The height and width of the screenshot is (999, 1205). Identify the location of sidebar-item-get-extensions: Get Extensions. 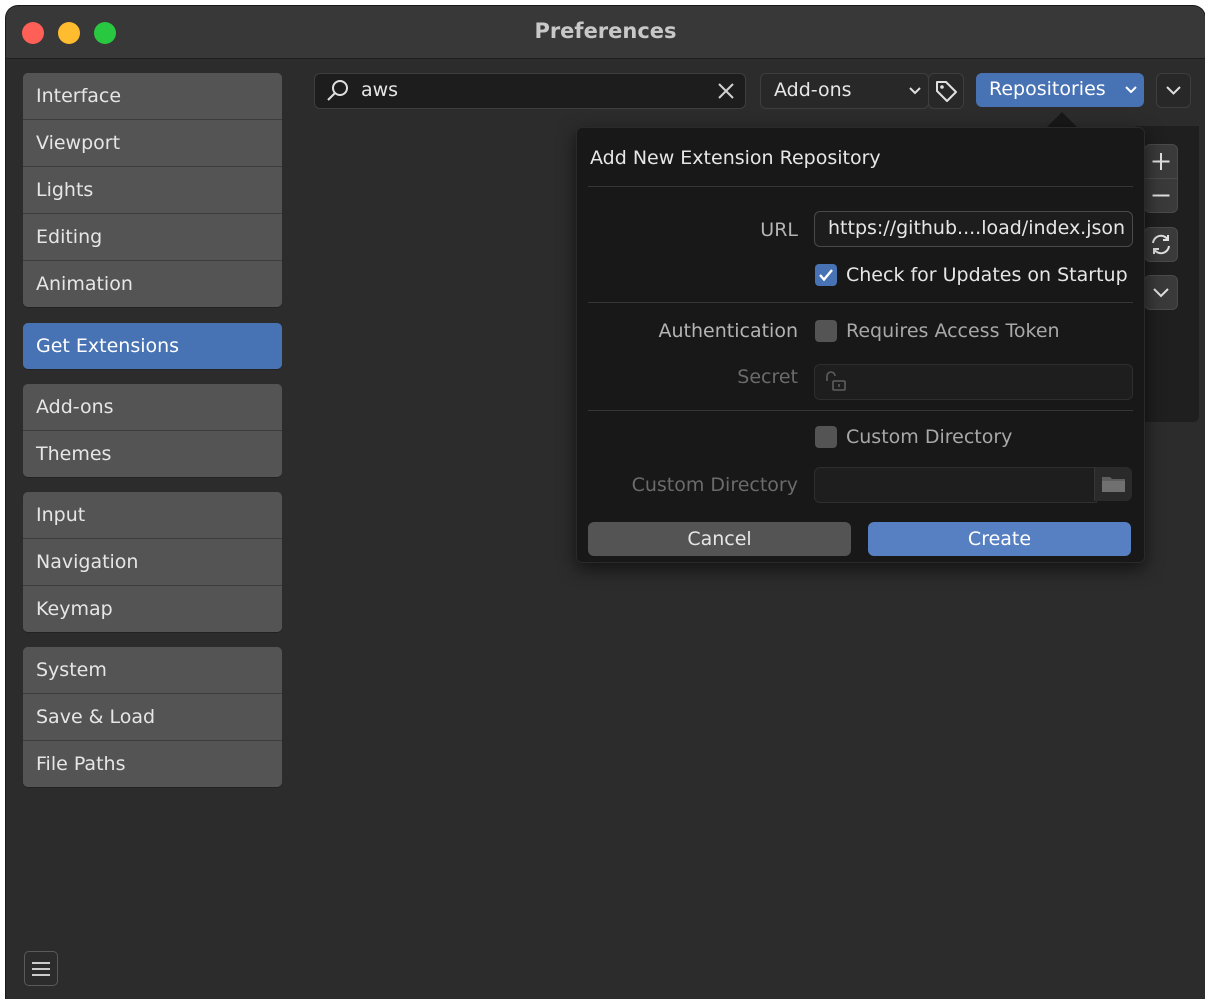
(152, 346).